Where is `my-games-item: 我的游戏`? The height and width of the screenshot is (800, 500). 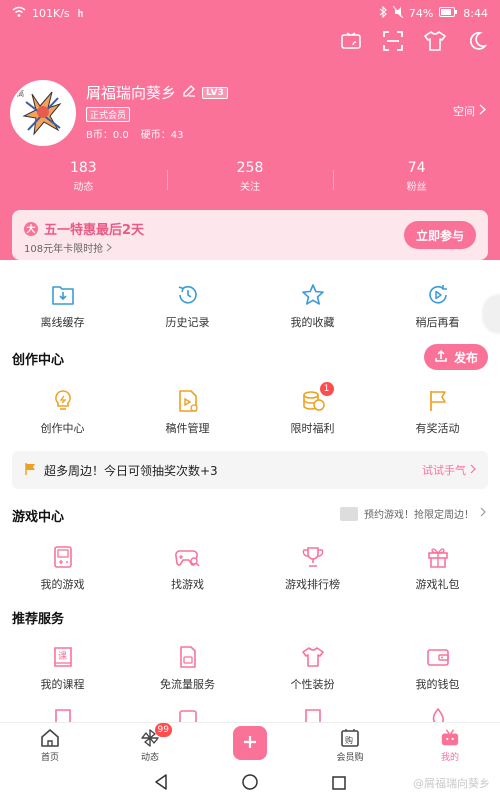 my-games-item: 我的游戏 is located at coordinates (62, 568).